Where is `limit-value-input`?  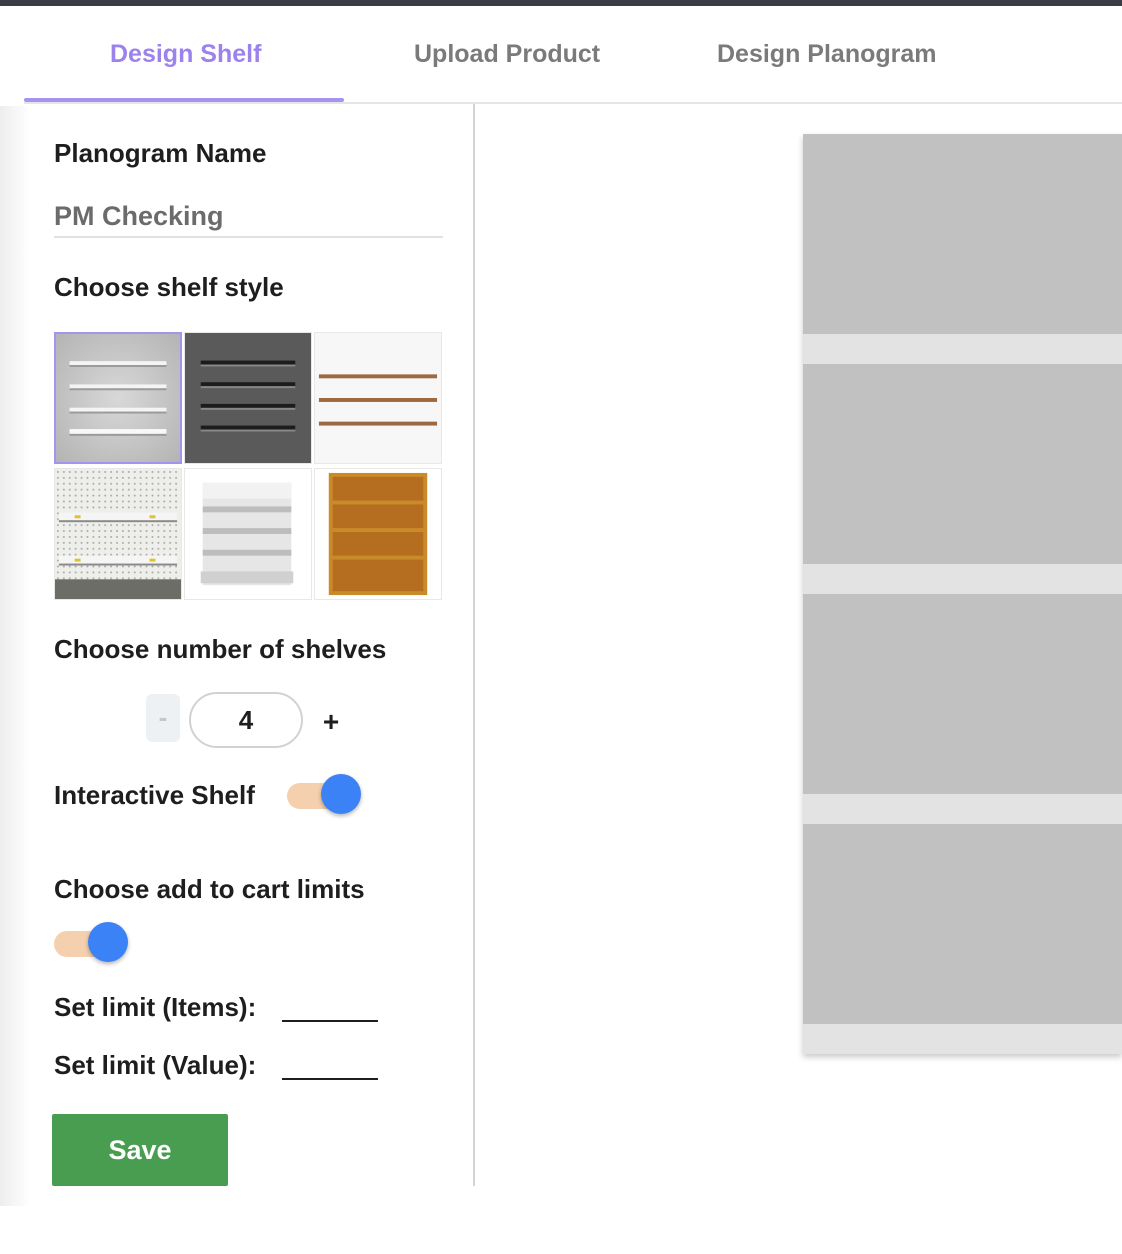 limit-value-input is located at coordinates (330, 1079).